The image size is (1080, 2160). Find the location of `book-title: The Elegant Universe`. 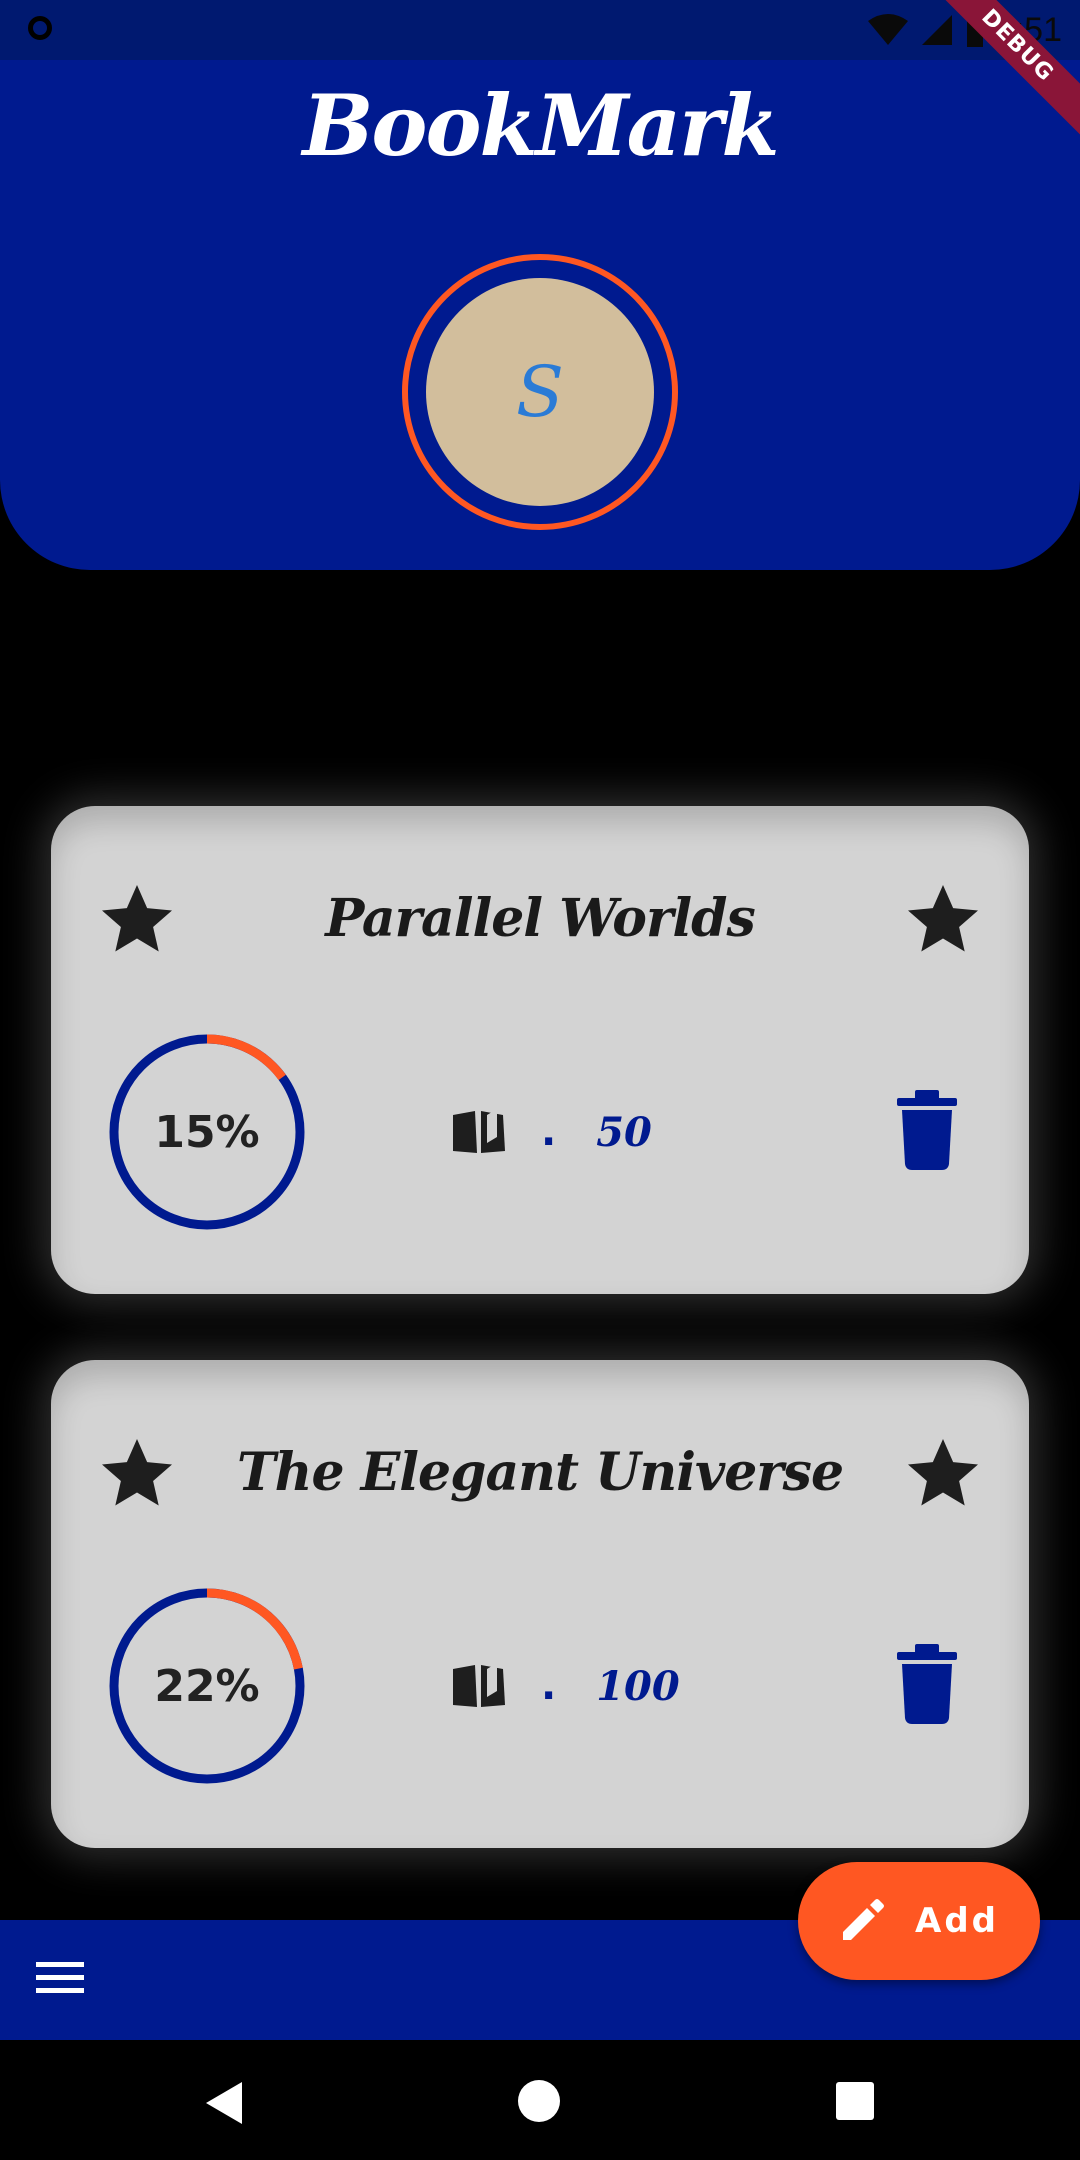

book-title: The Elegant Universe is located at coordinates (540, 1472).